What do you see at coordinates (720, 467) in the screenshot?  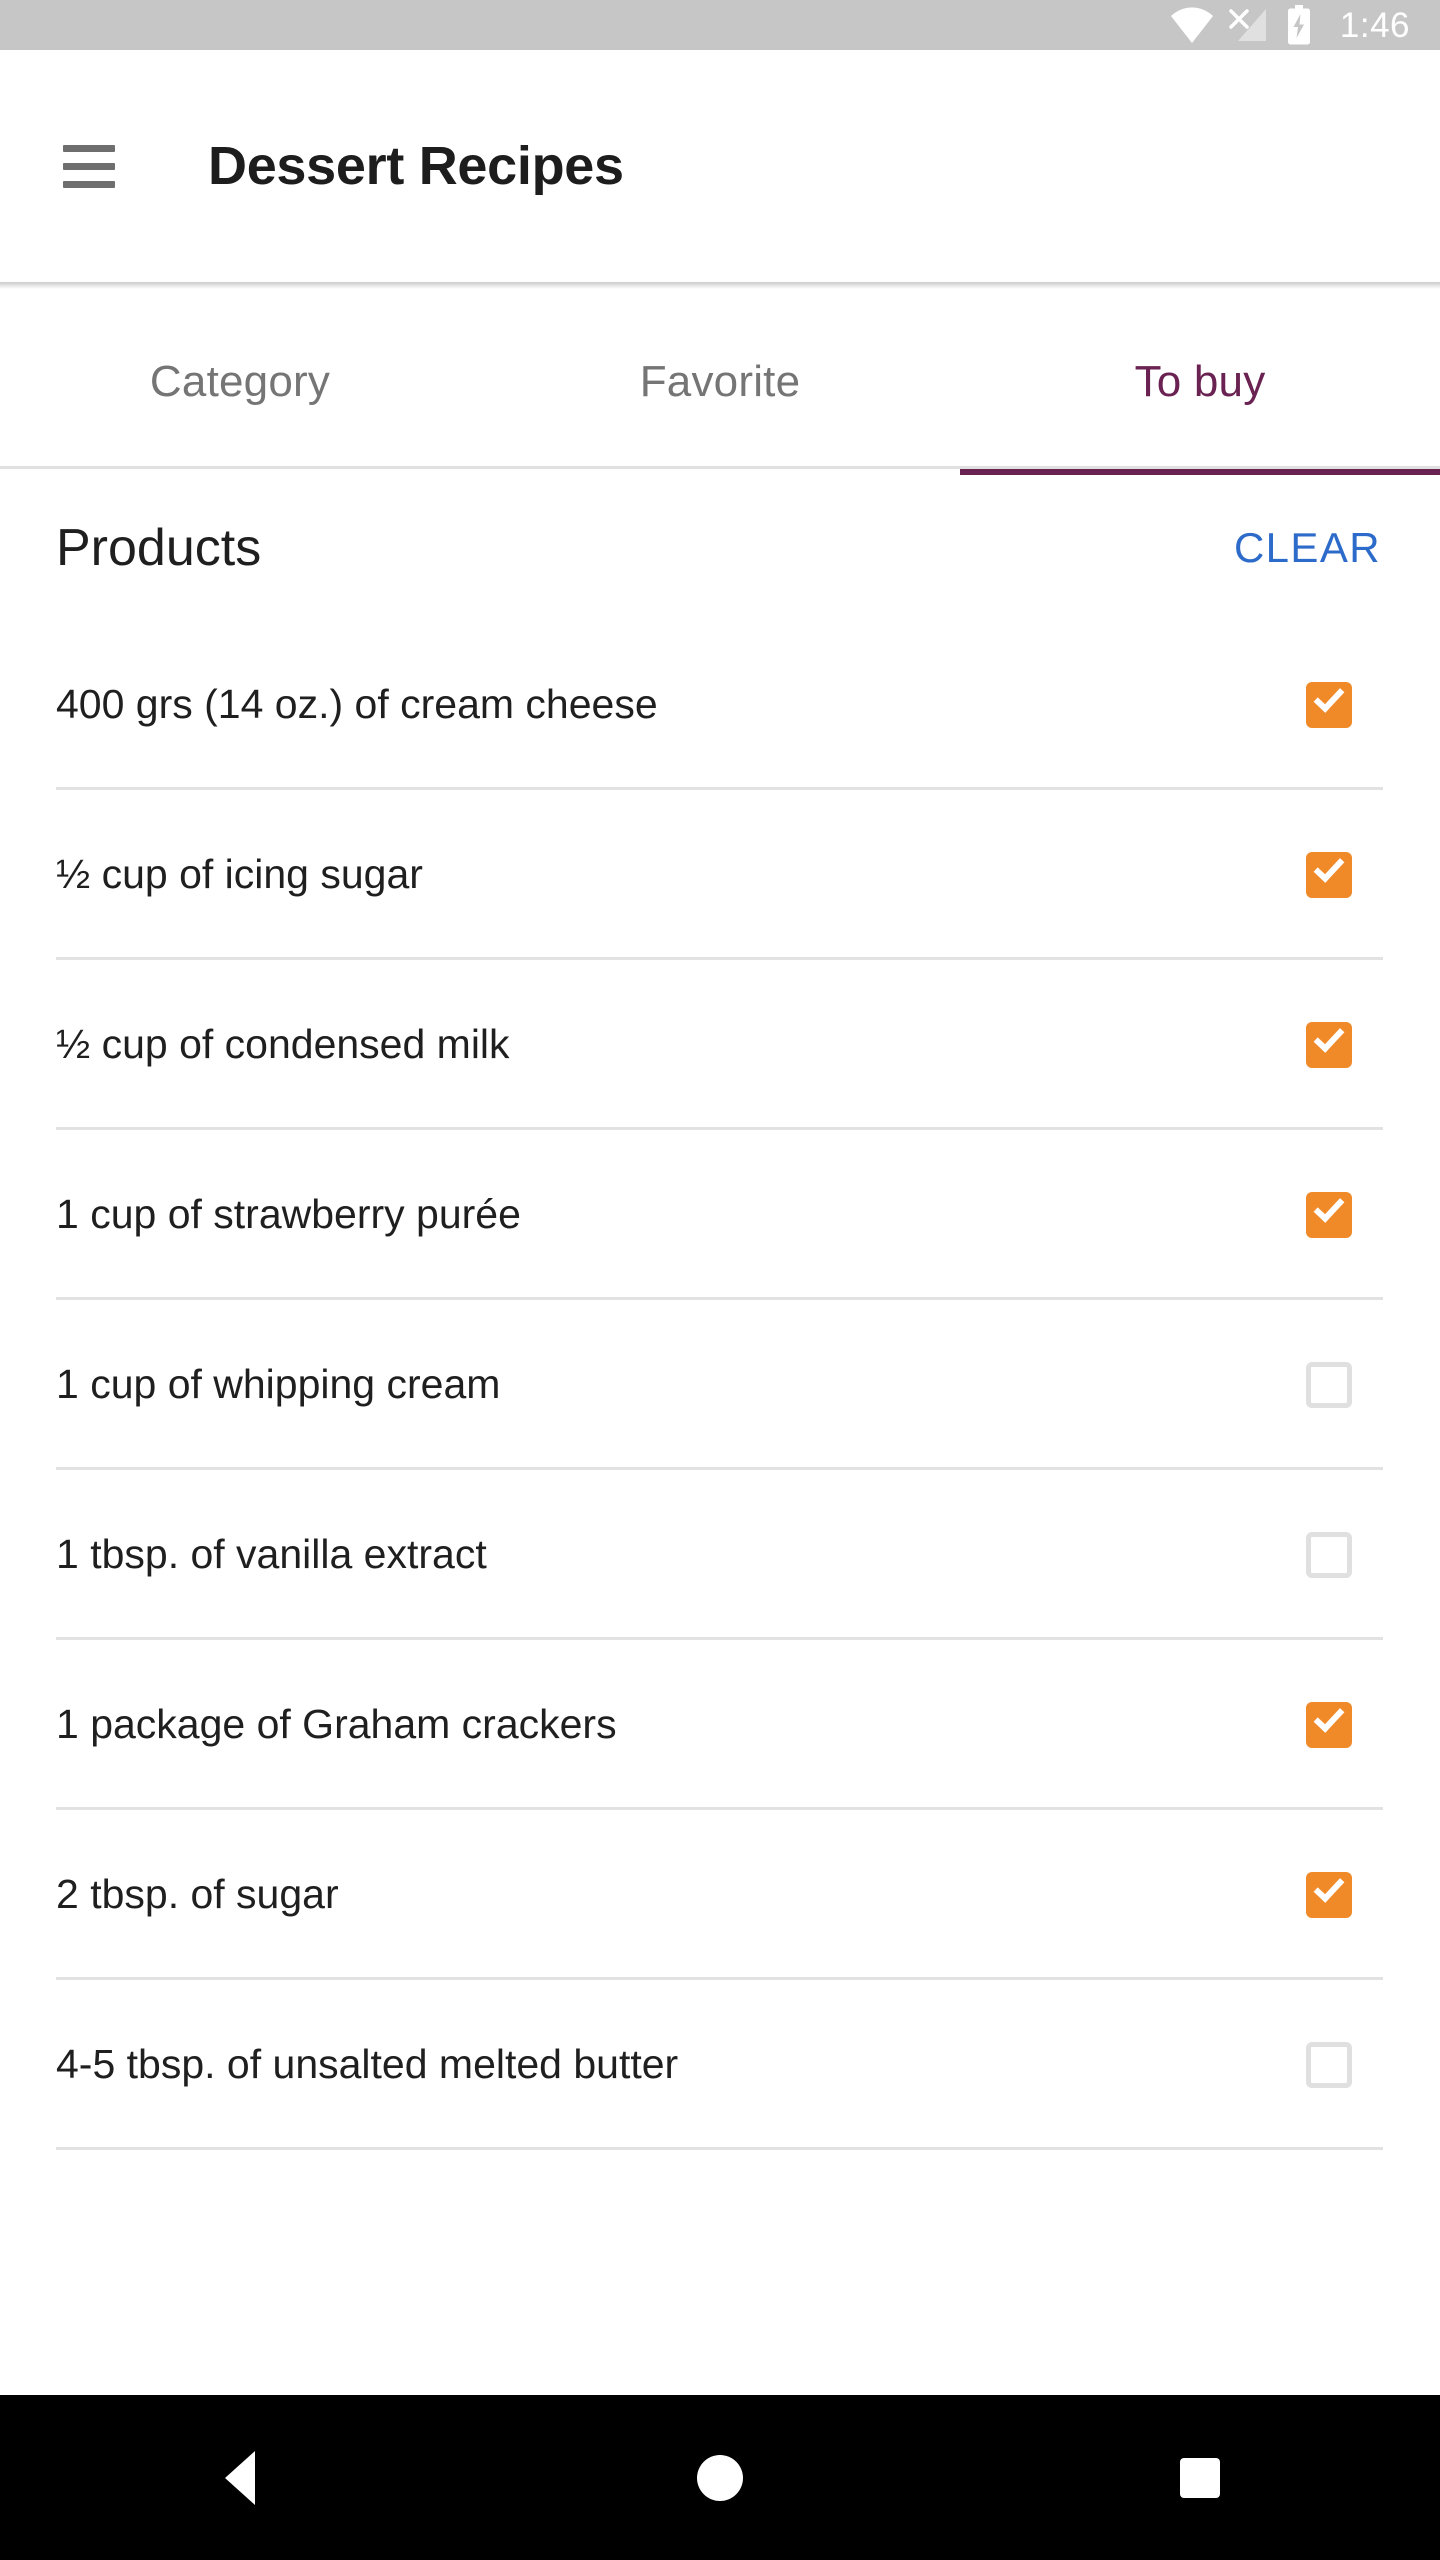 I see `tab-bar-divider` at bounding box center [720, 467].